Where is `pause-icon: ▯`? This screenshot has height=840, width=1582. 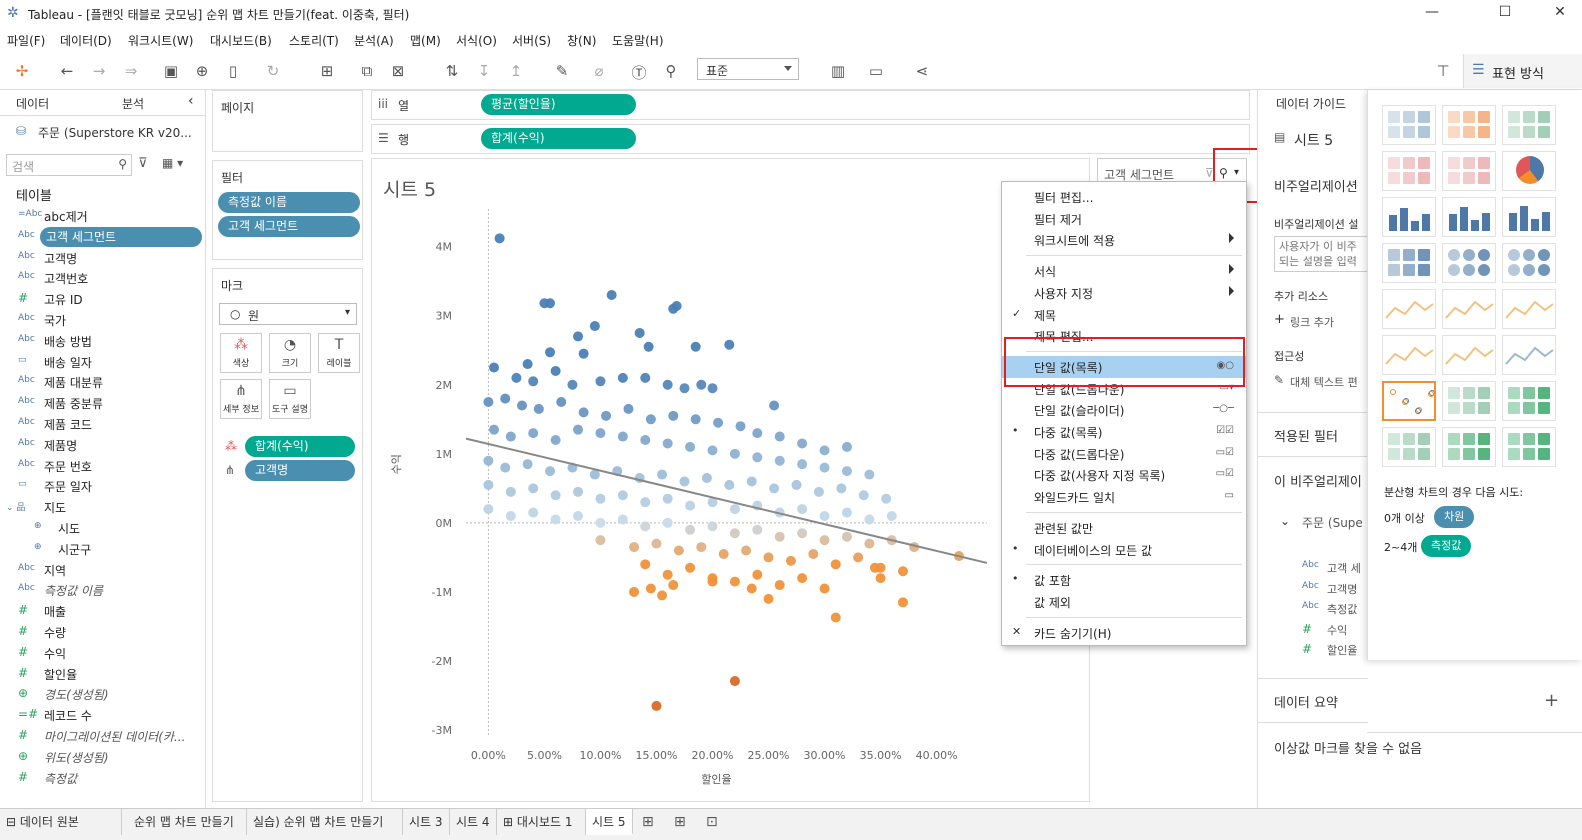 pause-icon: ▯ is located at coordinates (233, 71).